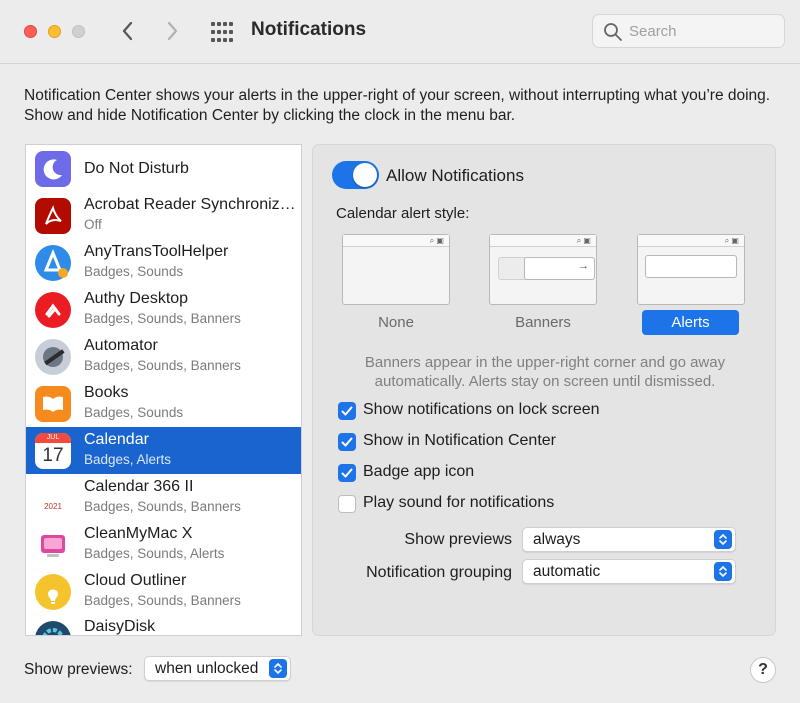 The width and height of the screenshot is (800, 703). What do you see at coordinates (136, 298) in the screenshot?
I see `app-name: Authy Desktop` at bounding box center [136, 298].